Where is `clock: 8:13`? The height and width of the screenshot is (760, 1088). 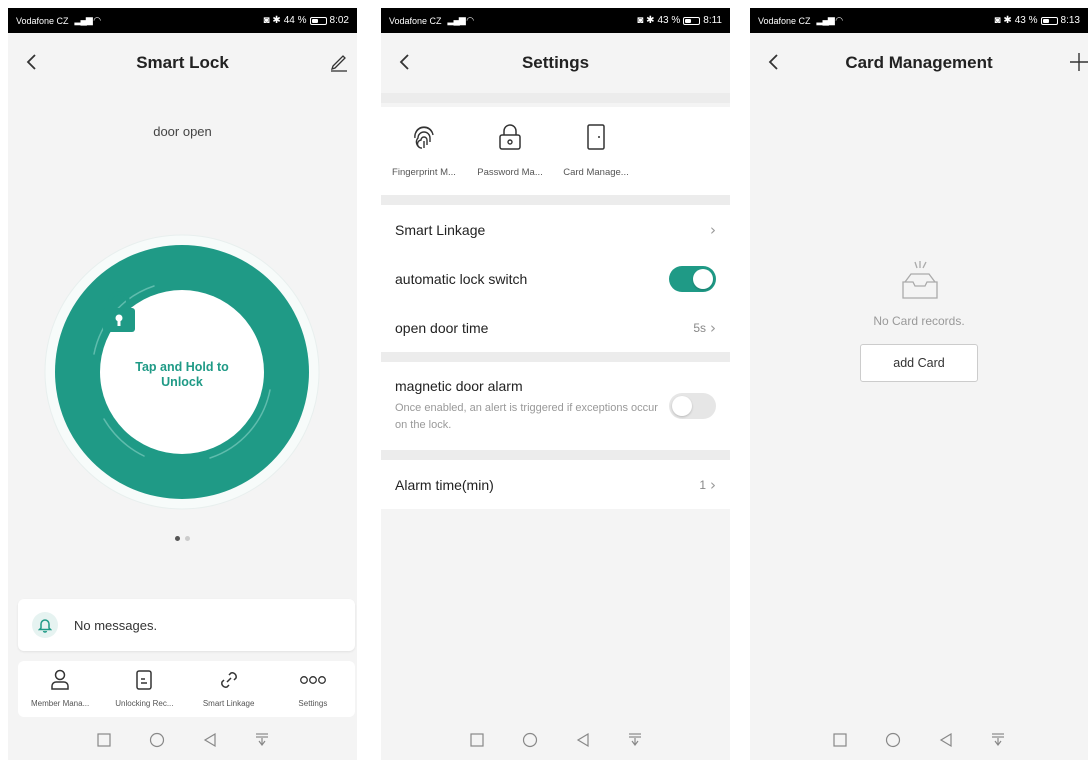
clock: 8:13 is located at coordinates (1070, 20).